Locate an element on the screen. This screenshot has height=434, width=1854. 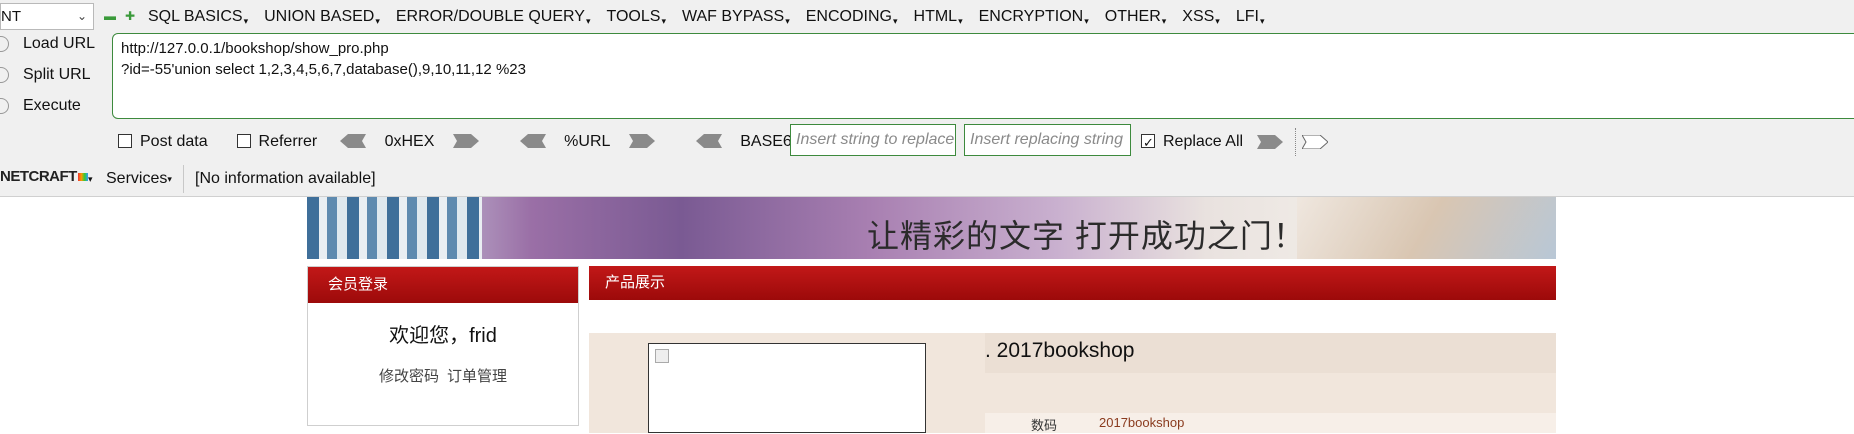
banner-open-book-image is located at coordinates (1426, 228).